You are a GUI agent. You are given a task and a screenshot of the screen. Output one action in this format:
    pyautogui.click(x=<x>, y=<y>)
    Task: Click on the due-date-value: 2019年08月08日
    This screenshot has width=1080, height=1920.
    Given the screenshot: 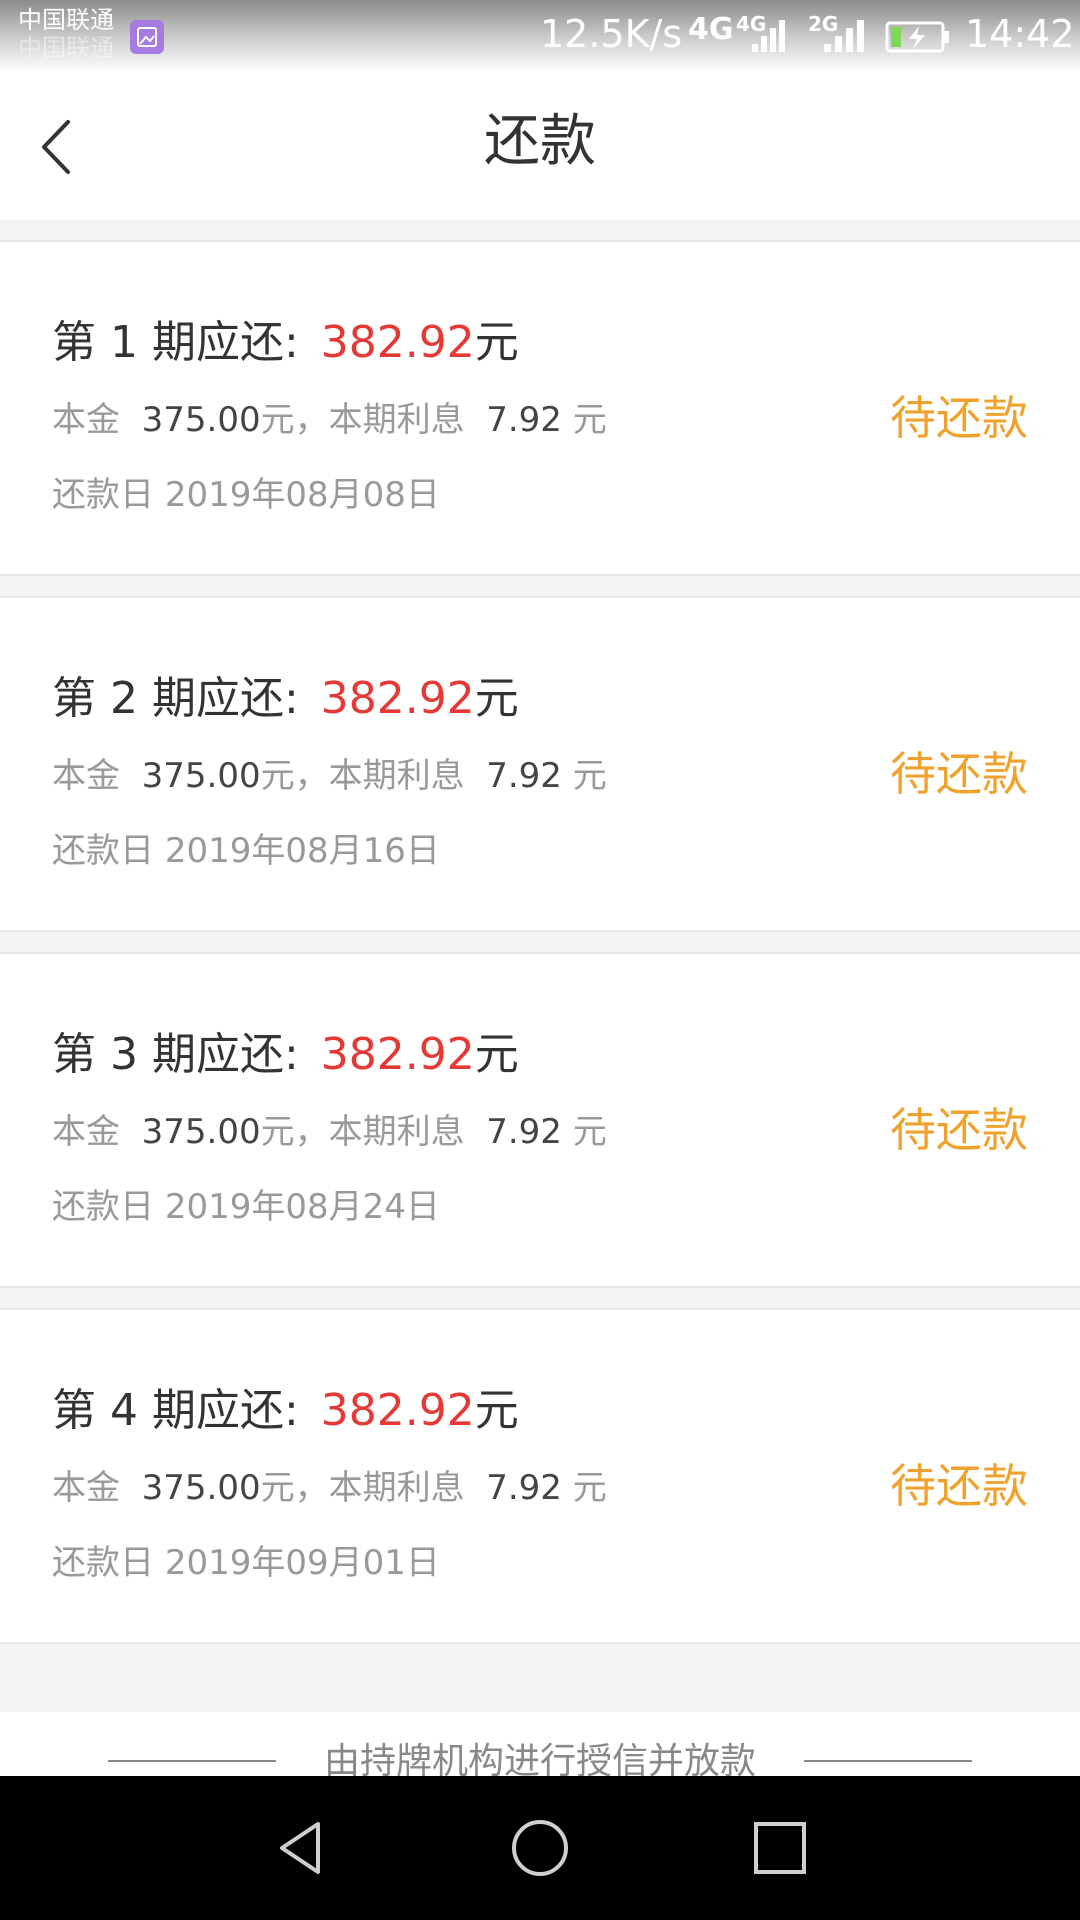 What is the action you would take?
    pyautogui.click(x=302, y=495)
    